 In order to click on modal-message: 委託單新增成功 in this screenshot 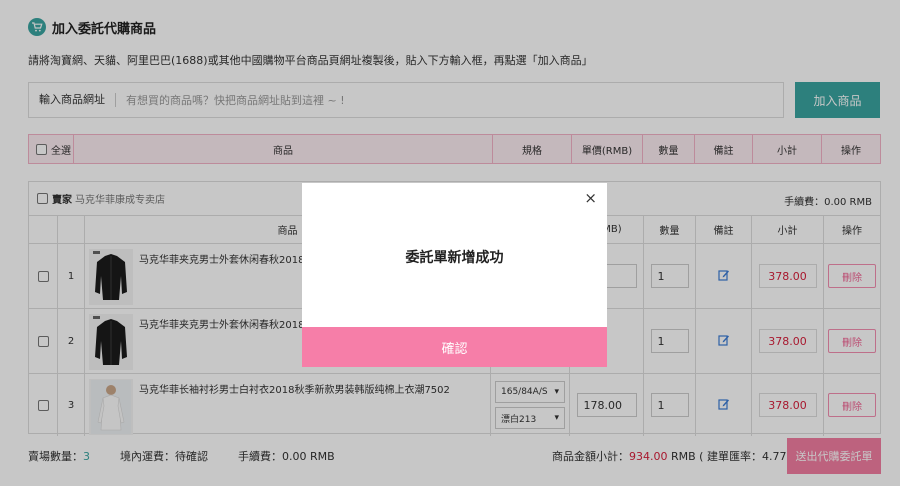, I will do `click(454, 258)`.